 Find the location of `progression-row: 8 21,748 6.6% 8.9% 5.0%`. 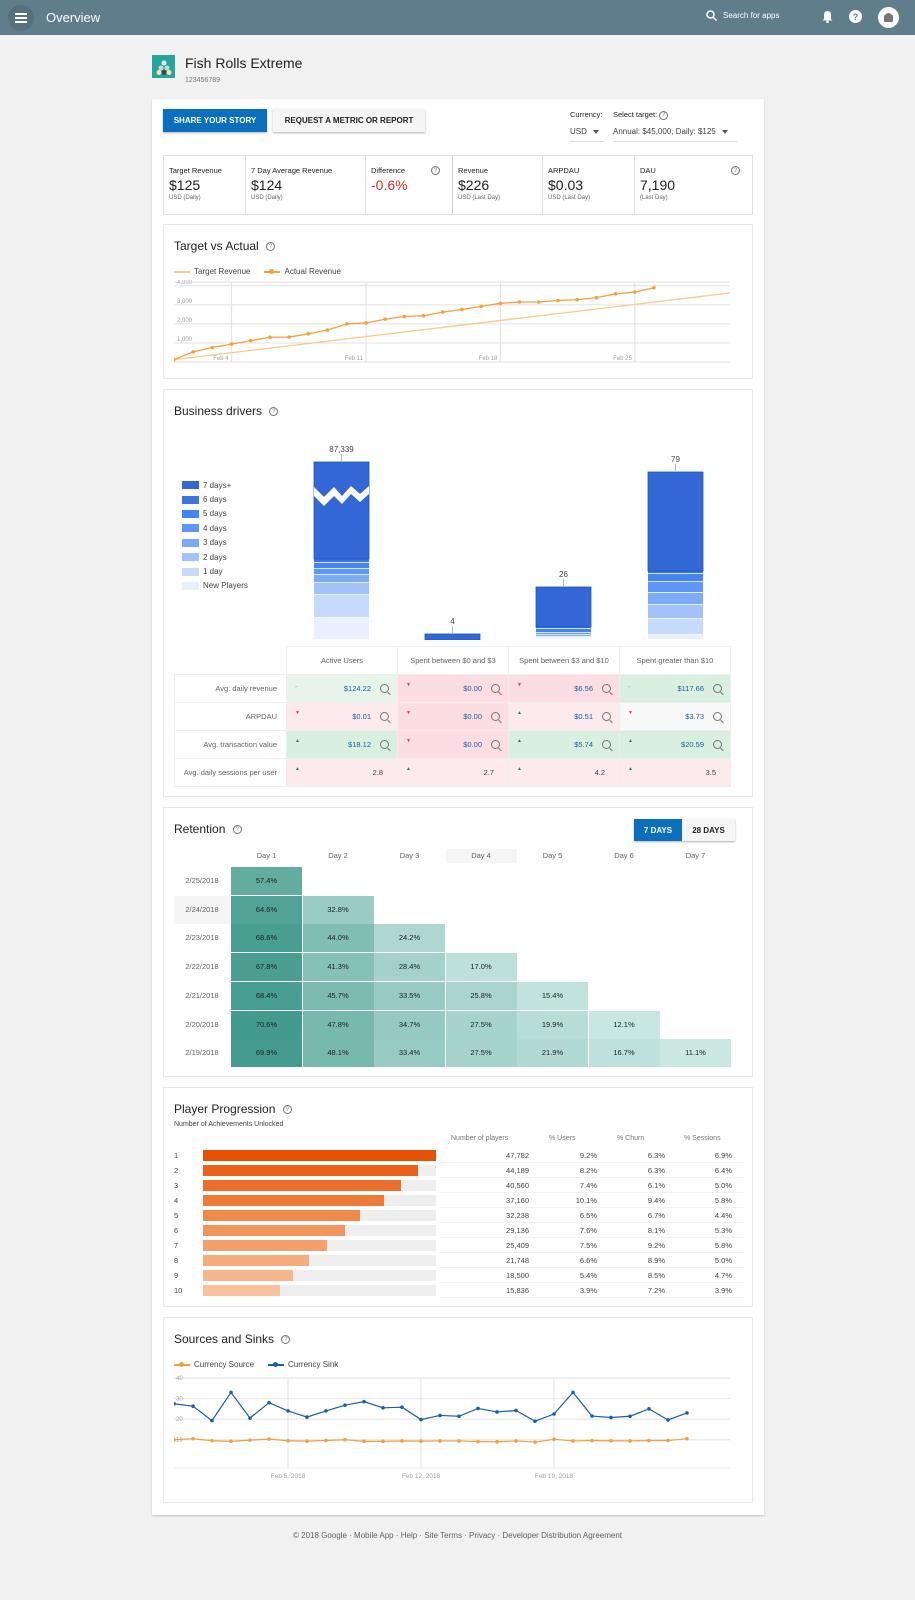

progression-row: 8 21,748 6.6% 8.9% 5.0% is located at coordinates (459, 1261).